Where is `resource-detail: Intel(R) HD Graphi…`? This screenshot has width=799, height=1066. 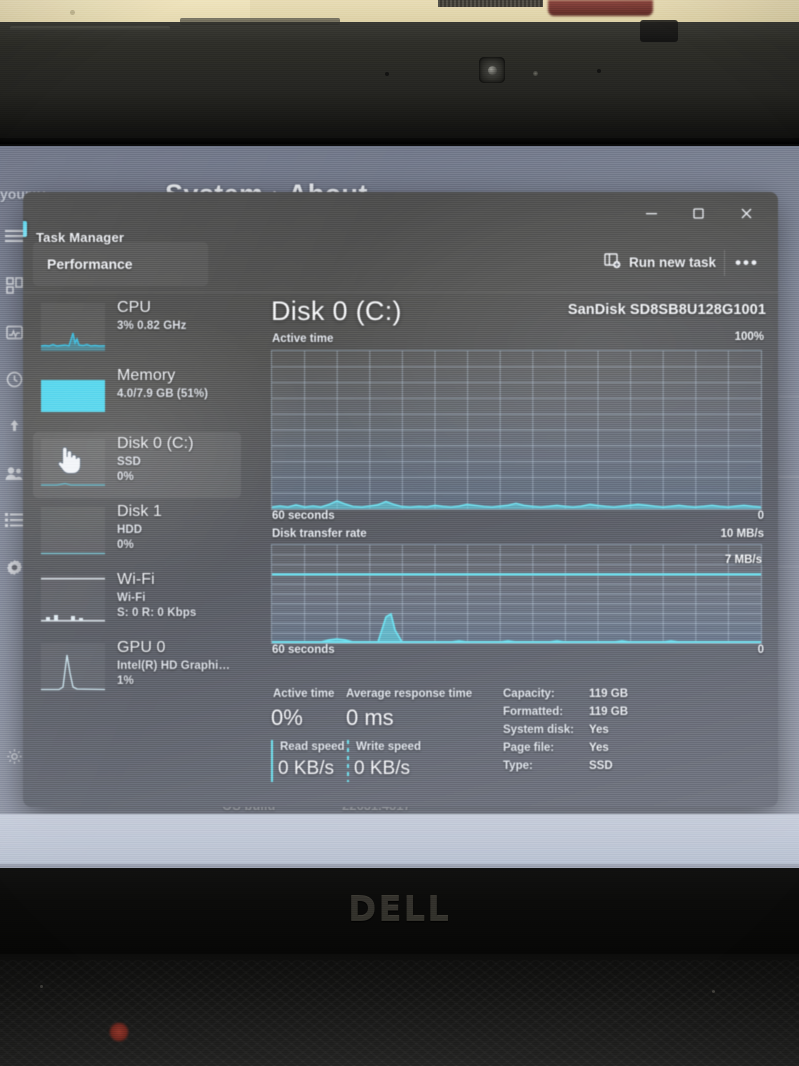
resource-detail: Intel(R) HD Graphi… is located at coordinates (174, 666).